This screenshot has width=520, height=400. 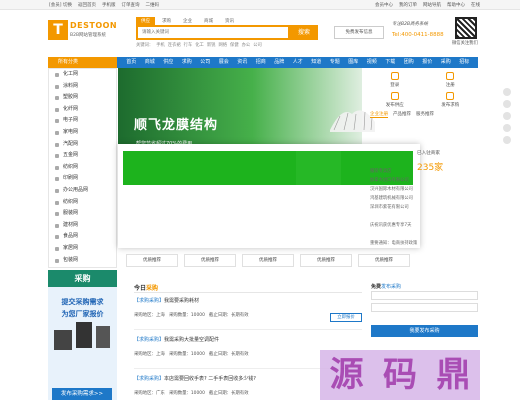 I want to click on nav-item: 人才, so click(x=298, y=62).